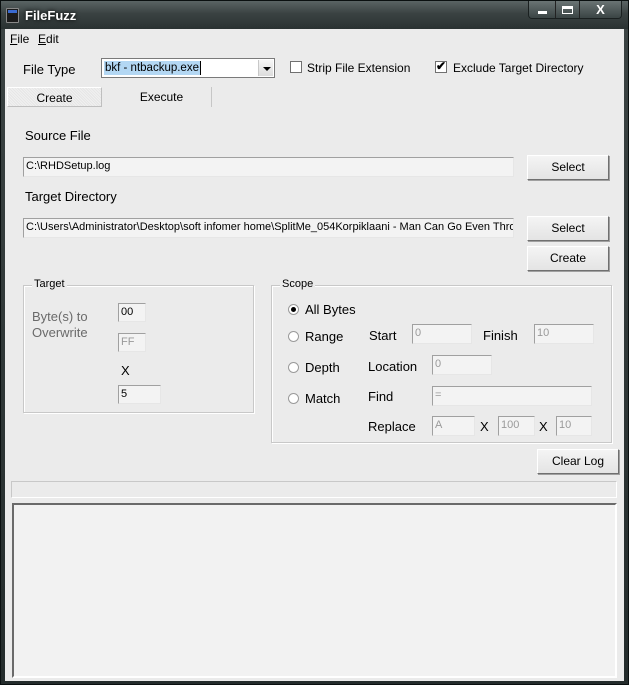  I want to click on radio-range, so click(293, 336).